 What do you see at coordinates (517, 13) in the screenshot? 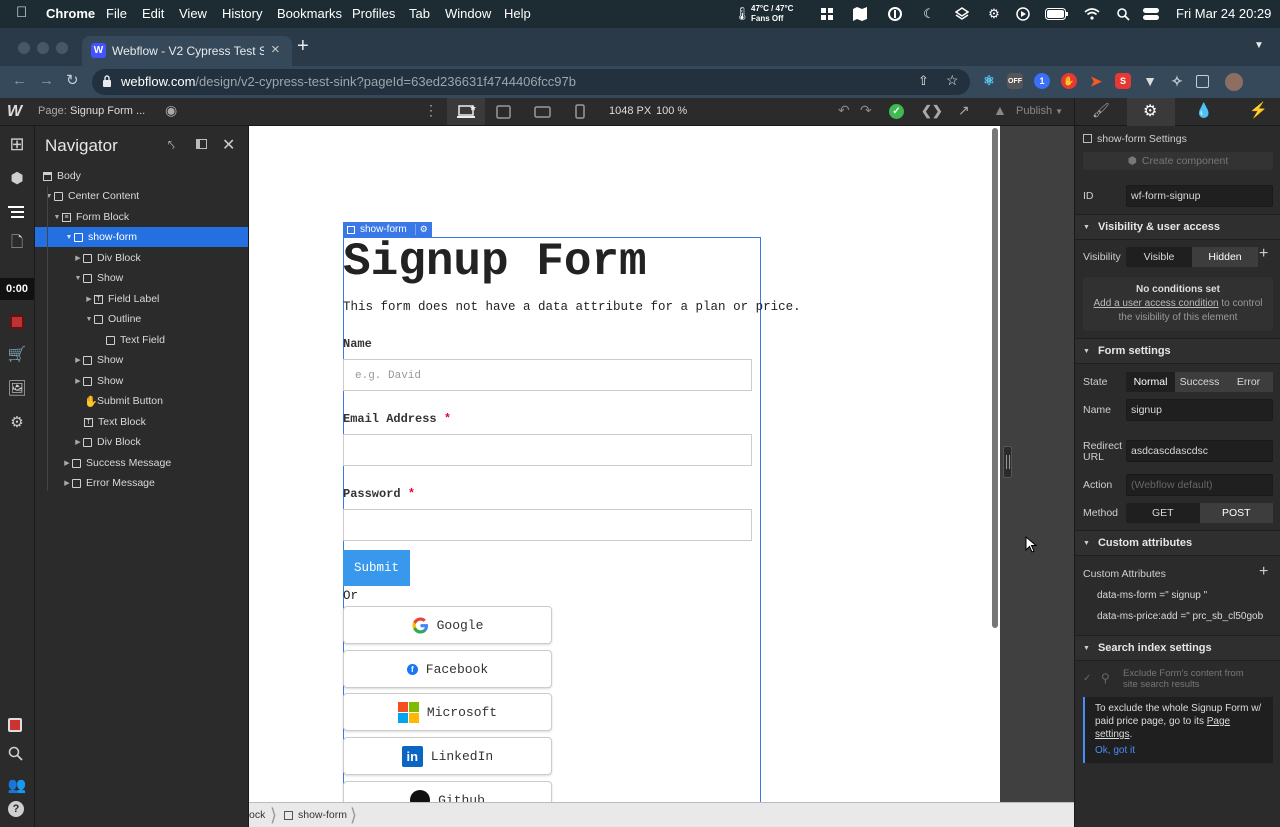
I see `menu-help: Help` at bounding box center [517, 13].